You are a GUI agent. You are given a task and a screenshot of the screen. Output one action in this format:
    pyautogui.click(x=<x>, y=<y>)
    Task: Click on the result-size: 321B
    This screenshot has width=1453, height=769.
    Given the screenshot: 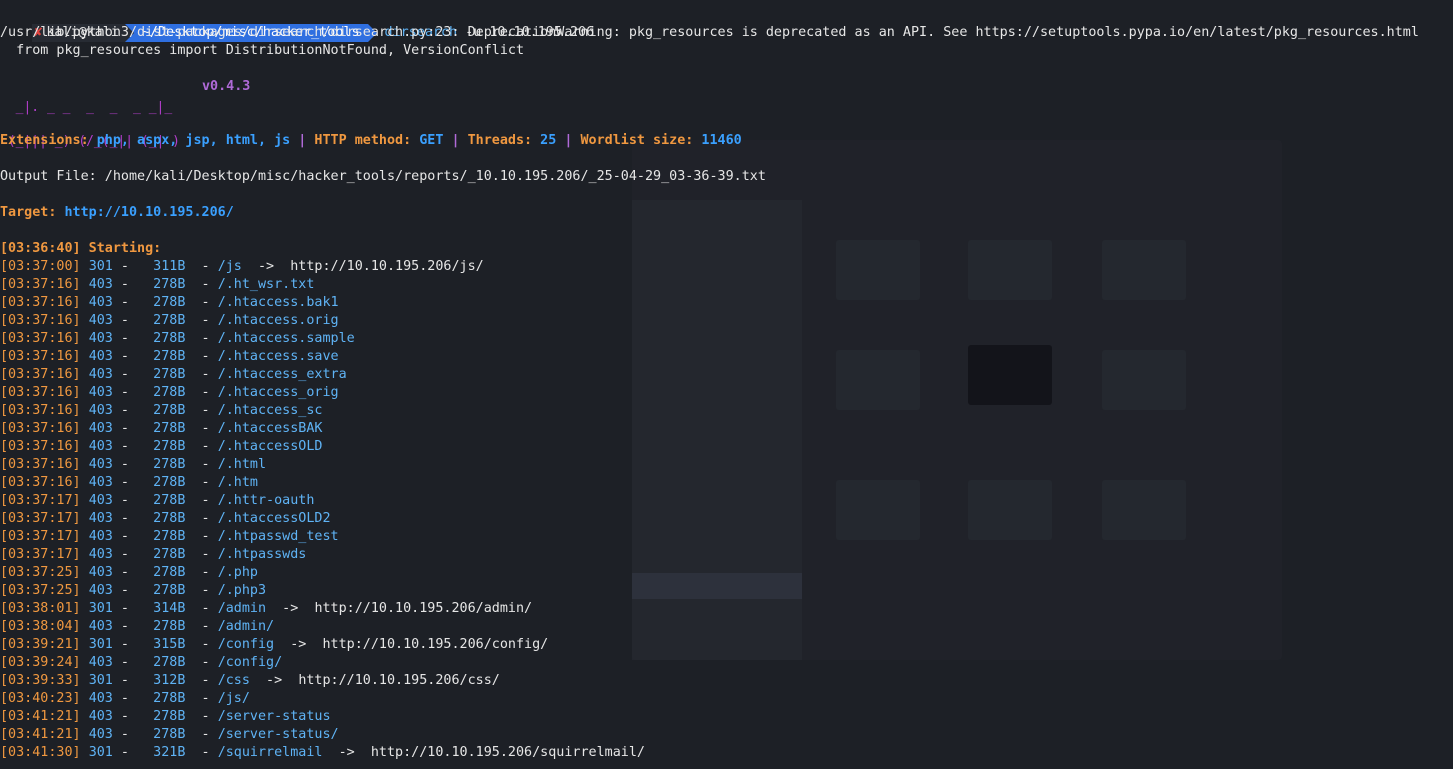 What is the action you would take?
    pyautogui.click(x=165, y=752)
    